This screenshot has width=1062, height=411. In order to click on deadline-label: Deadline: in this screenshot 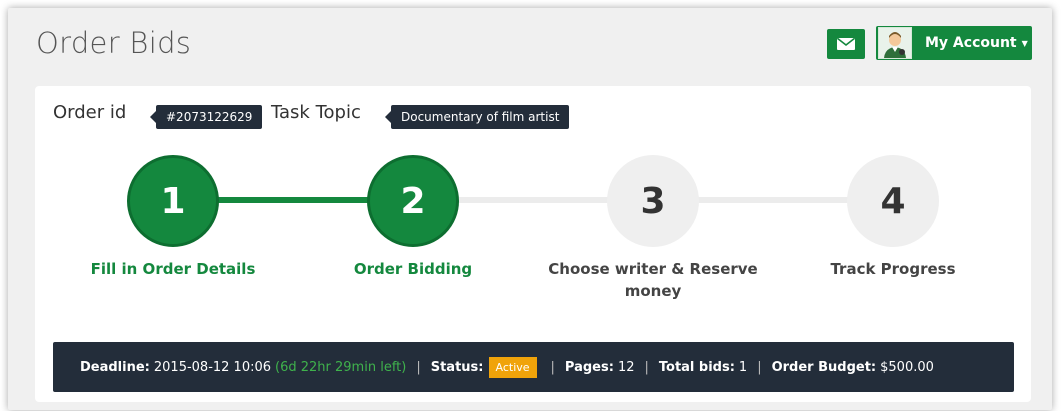, I will do `click(115, 367)`.